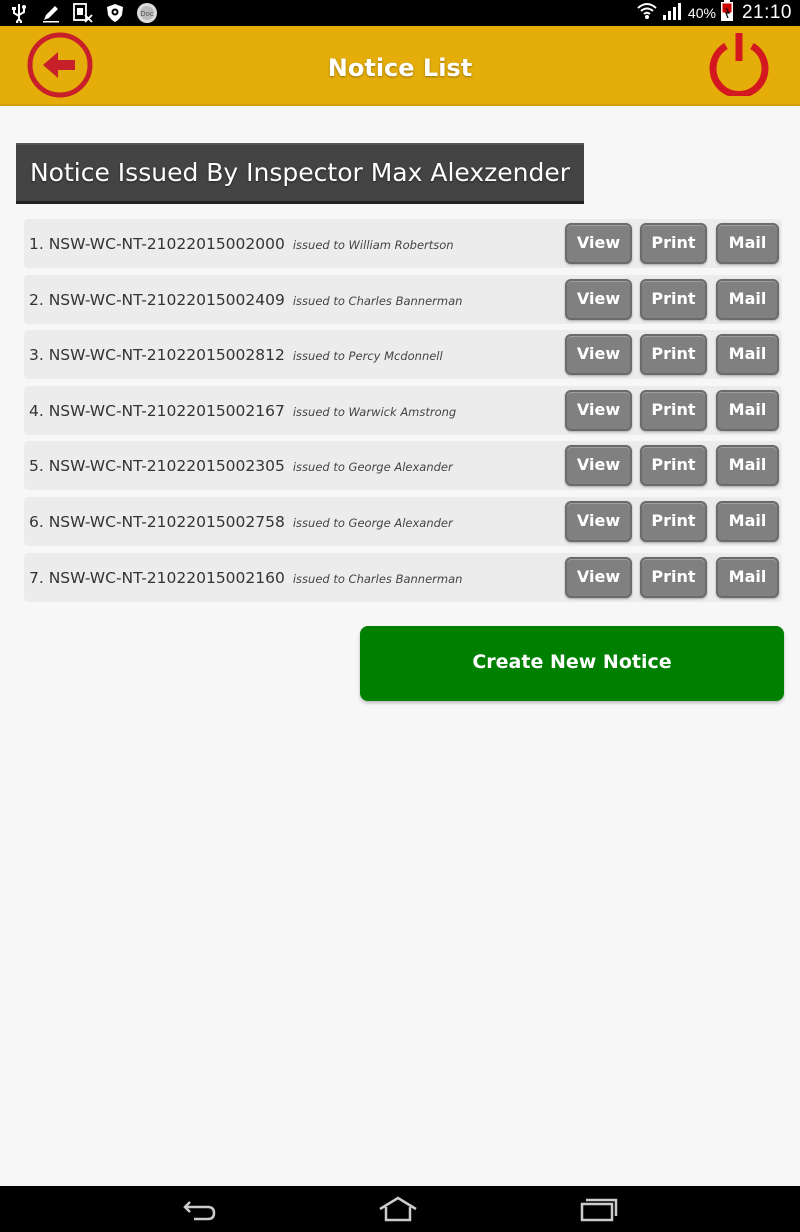 This screenshot has width=800, height=1232. I want to click on home-icon, so click(398, 1209).